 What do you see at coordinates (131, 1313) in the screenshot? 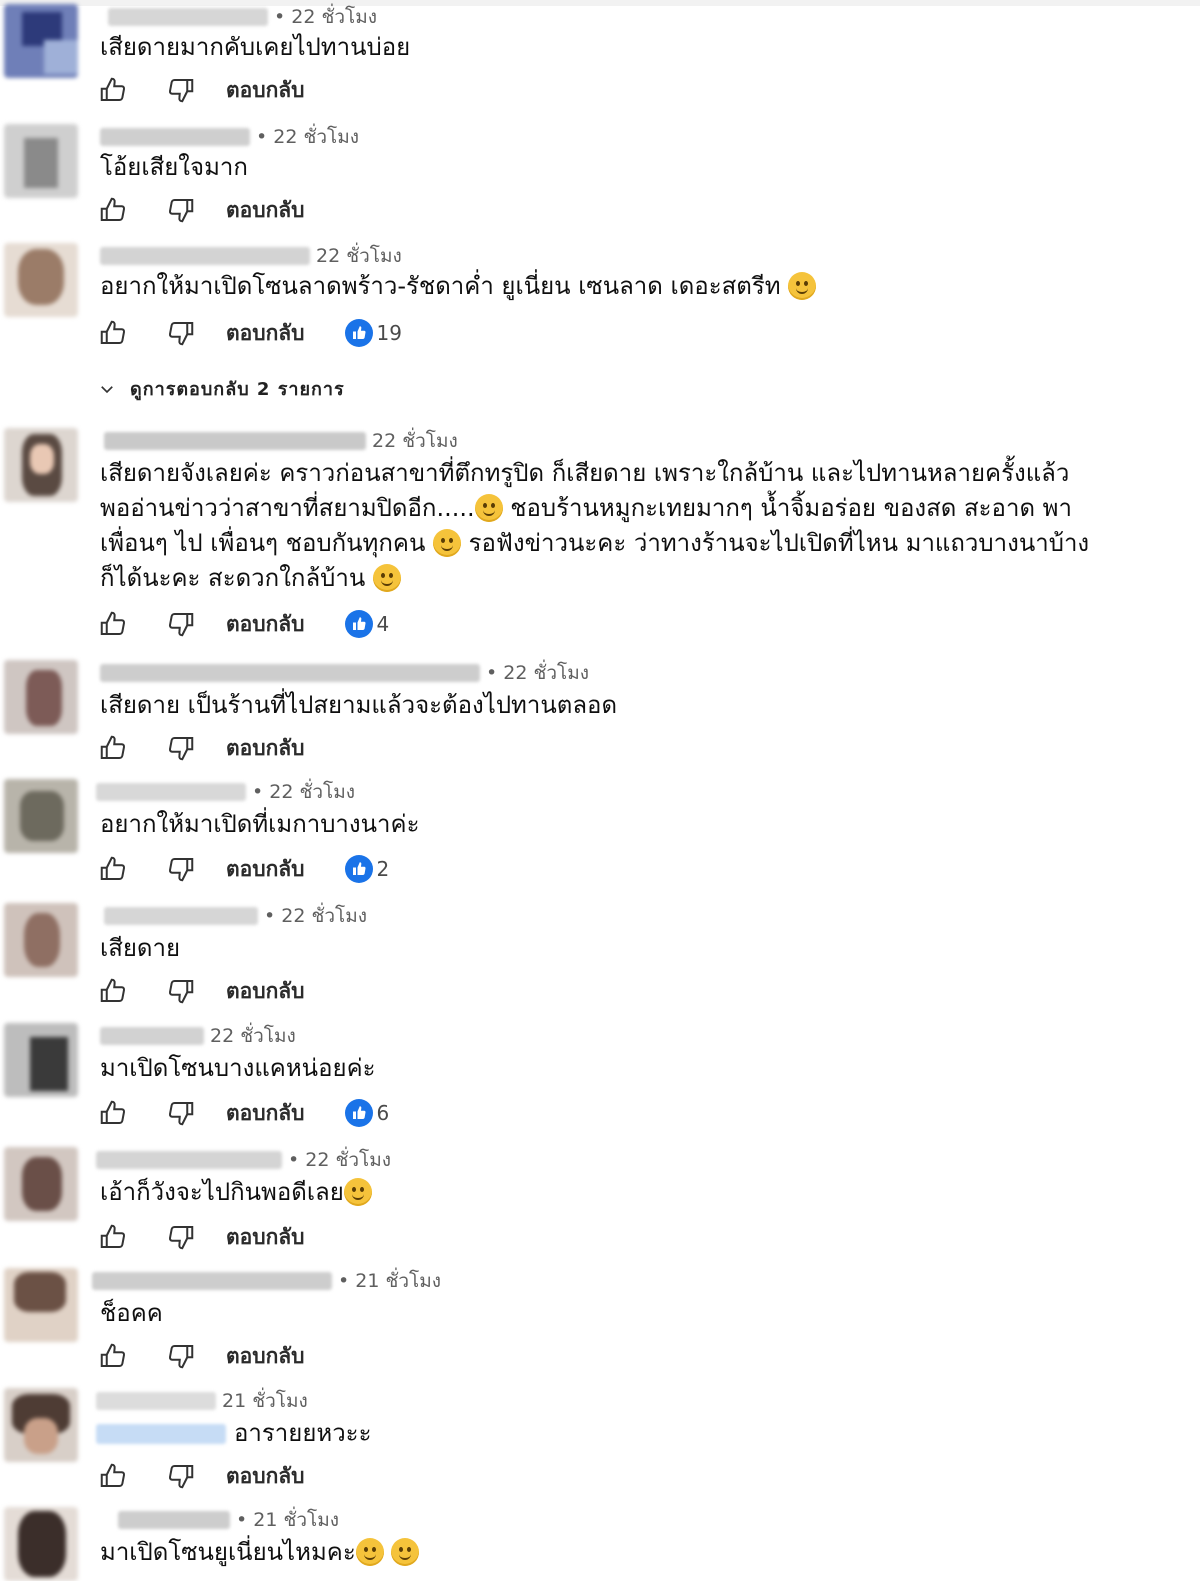
I see `comment-text: ช็อคค` at bounding box center [131, 1313].